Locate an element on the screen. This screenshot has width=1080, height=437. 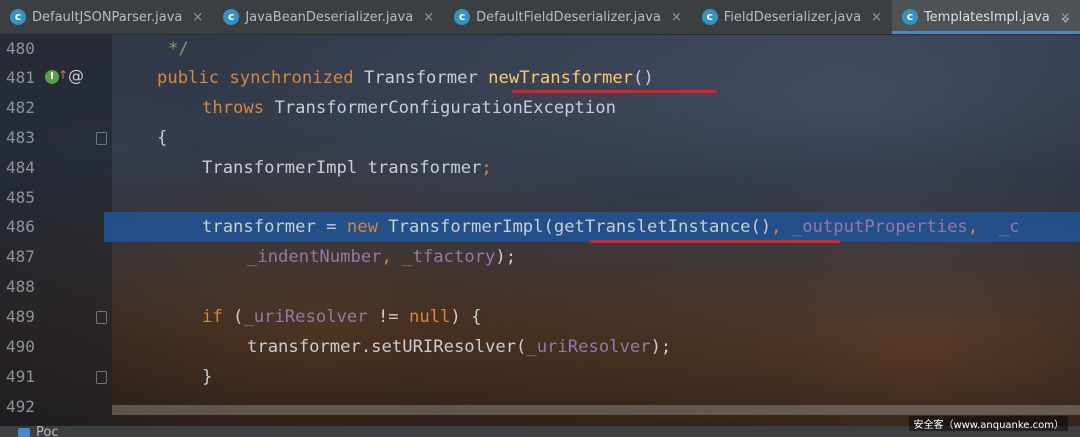
keyword: if is located at coordinates (212, 317).